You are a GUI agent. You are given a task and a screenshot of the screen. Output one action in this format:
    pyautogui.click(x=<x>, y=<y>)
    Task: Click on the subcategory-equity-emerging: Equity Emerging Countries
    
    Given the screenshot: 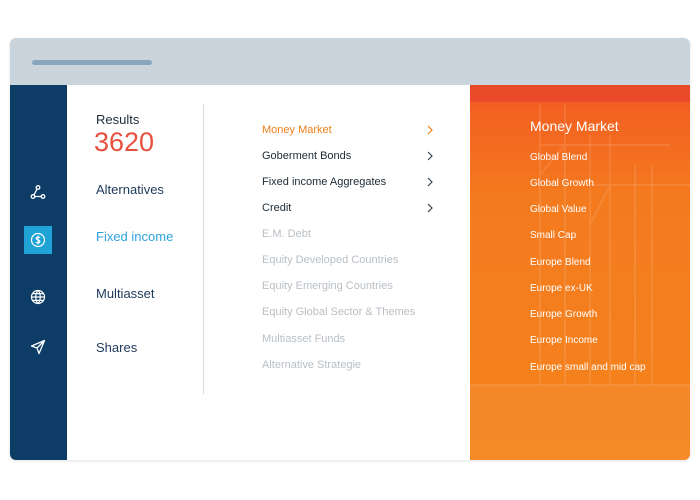 What is the action you would take?
    pyautogui.click(x=327, y=286)
    